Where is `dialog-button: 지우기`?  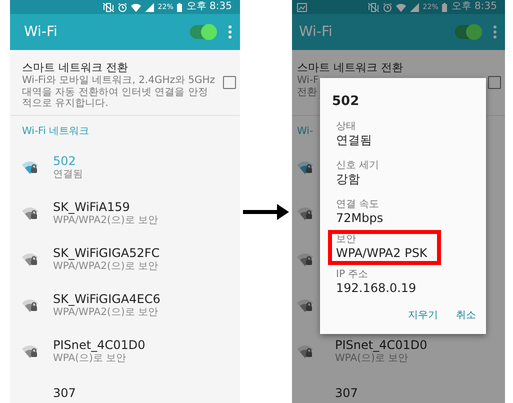 dialog-button: 지우기 is located at coordinates (423, 315).